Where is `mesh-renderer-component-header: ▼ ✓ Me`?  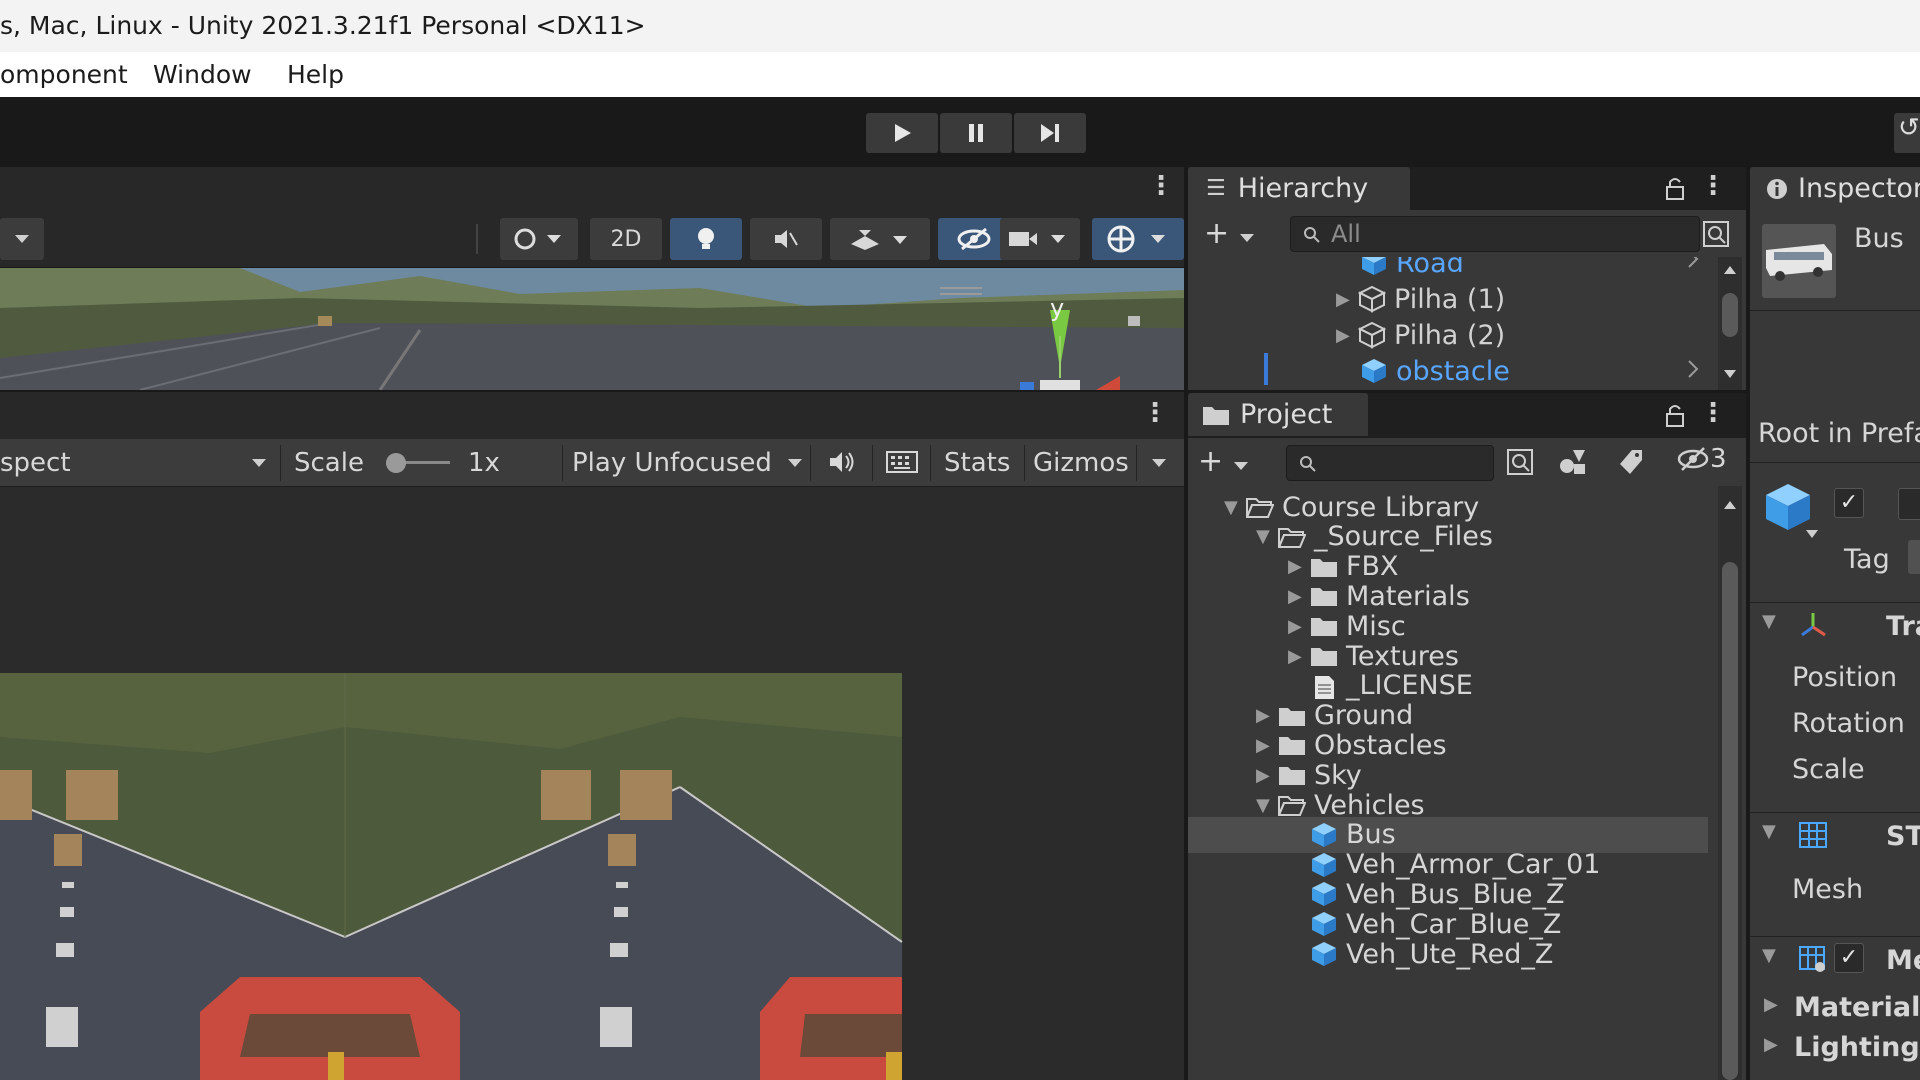
mesh-renderer-component-header: ▼ ✓ Me is located at coordinates (1835, 959).